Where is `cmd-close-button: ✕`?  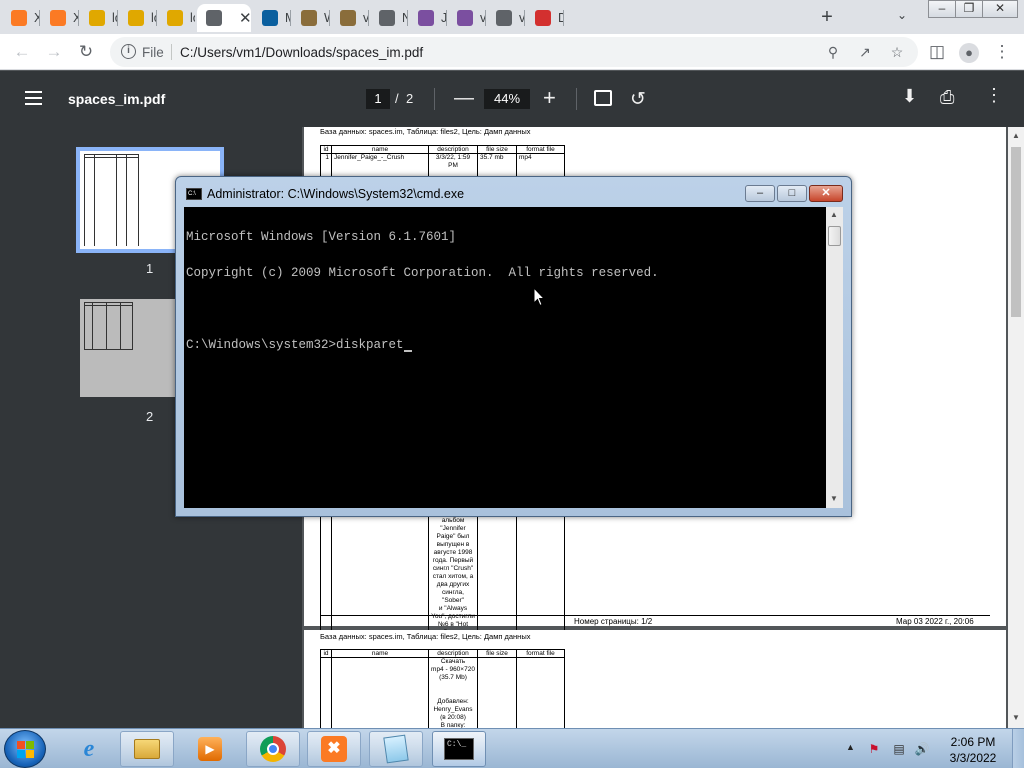 cmd-close-button: ✕ is located at coordinates (826, 193).